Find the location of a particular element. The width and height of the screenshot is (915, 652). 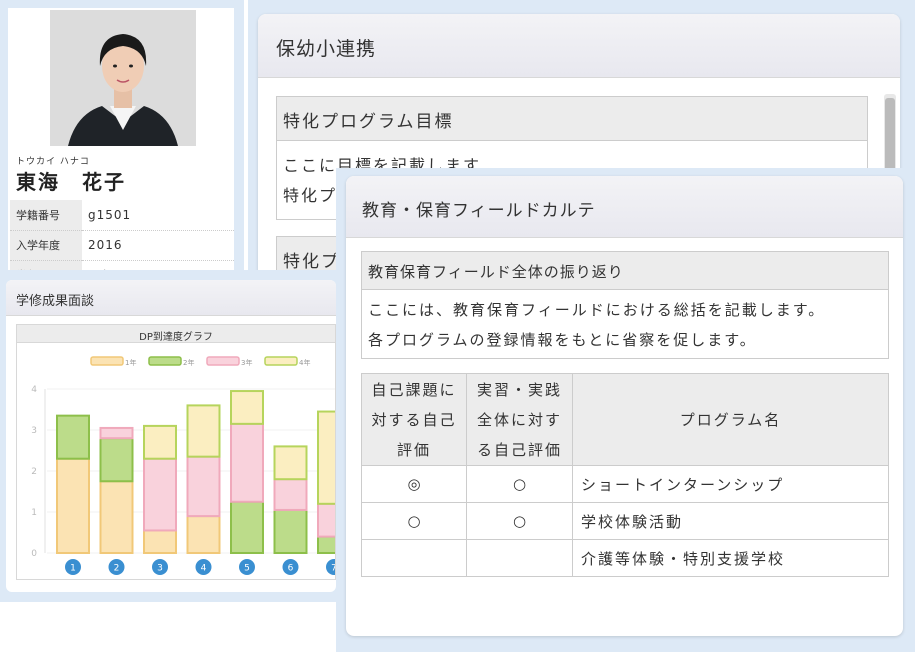

table-row: 介護等体験・特別支援学校 is located at coordinates (625, 558).